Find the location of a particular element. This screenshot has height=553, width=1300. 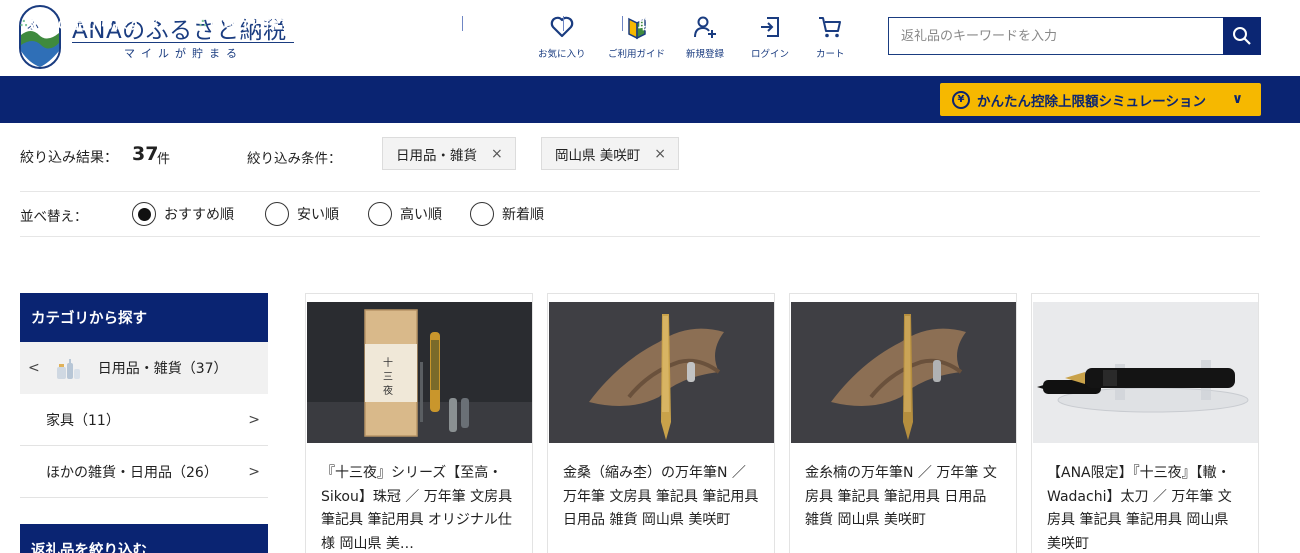

sort-option-label: 新着順 is located at coordinates (523, 215).